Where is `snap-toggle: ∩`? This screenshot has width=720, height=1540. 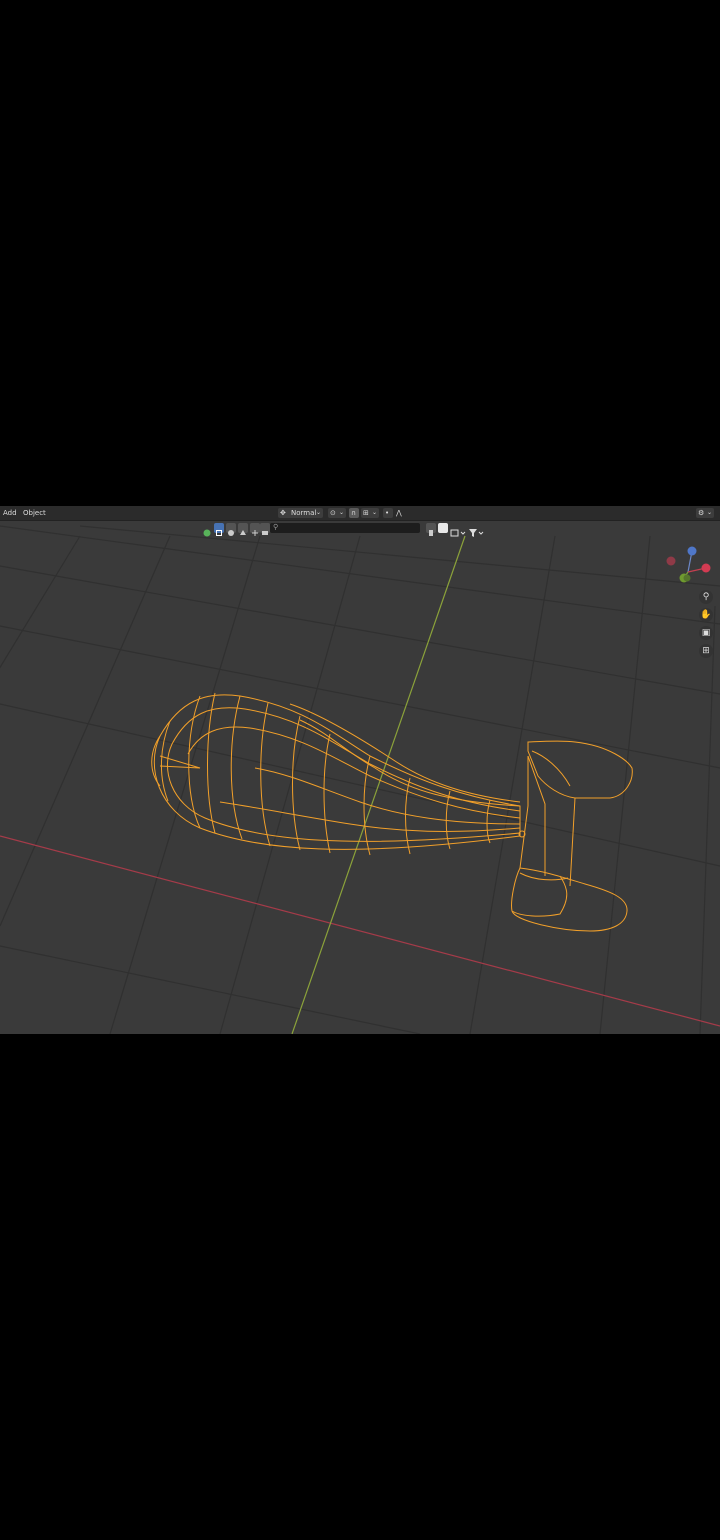 snap-toggle: ∩ is located at coordinates (354, 513).